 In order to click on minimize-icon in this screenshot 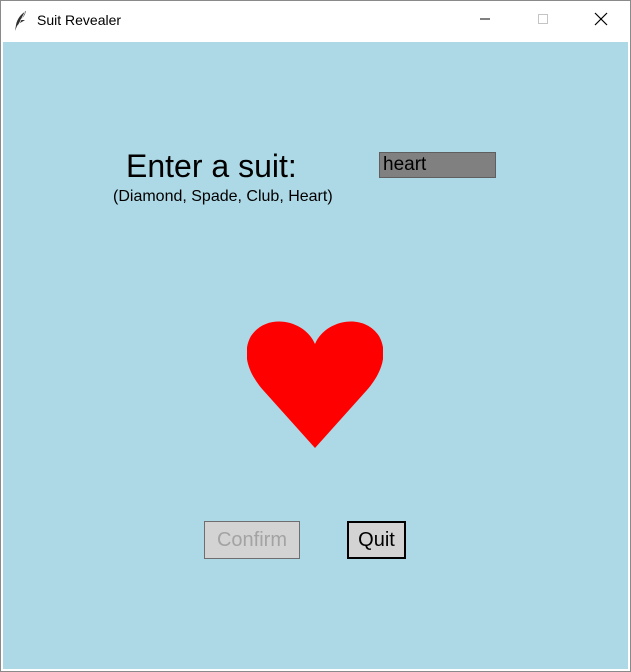, I will do `click(485, 21)`.